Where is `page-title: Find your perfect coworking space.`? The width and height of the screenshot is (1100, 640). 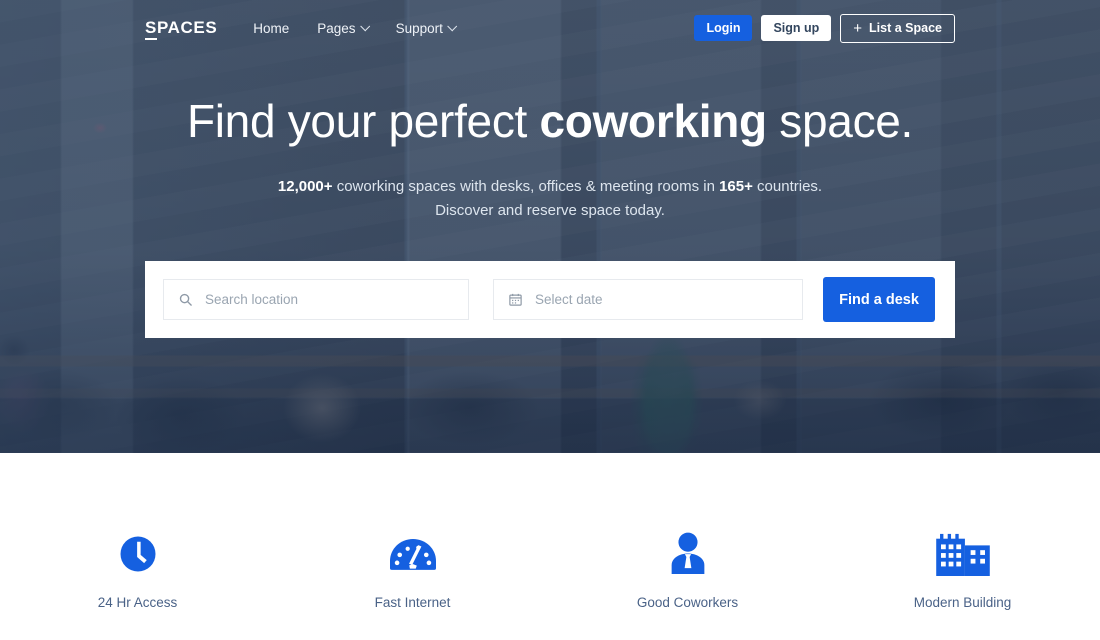 page-title: Find your perfect coworking space. is located at coordinates (550, 121).